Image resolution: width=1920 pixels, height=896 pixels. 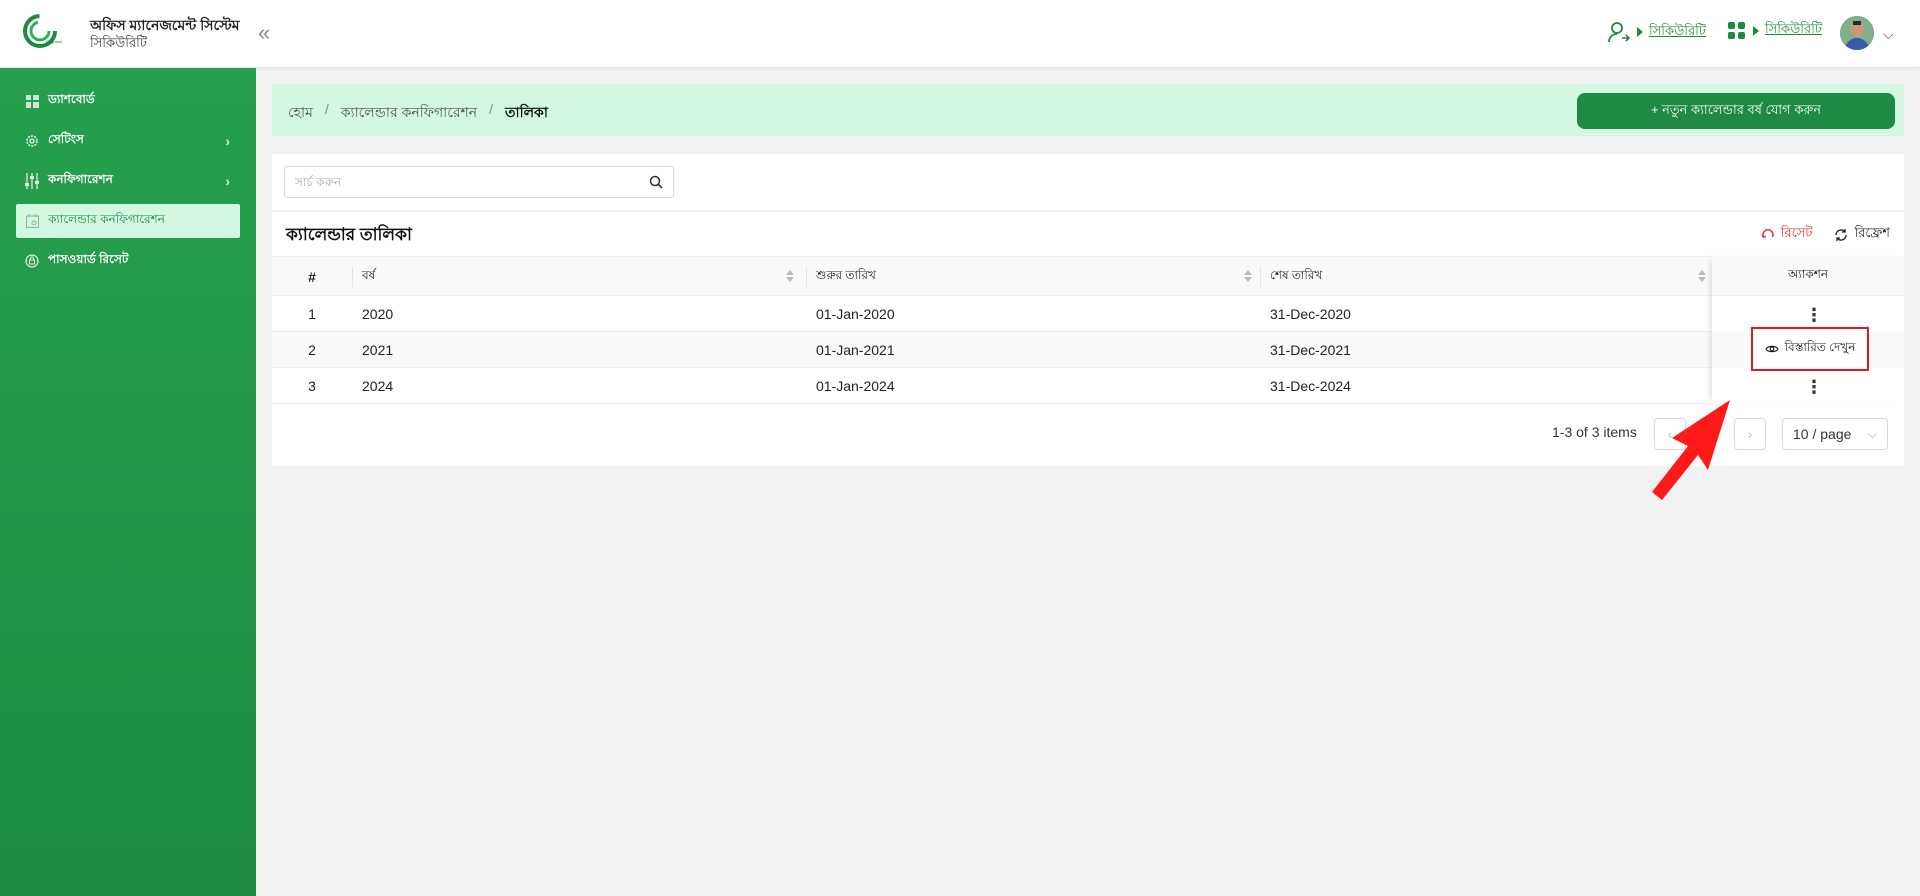 What do you see at coordinates (378, 386) in the screenshot?
I see `row-year: 2024` at bounding box center [378, 386].